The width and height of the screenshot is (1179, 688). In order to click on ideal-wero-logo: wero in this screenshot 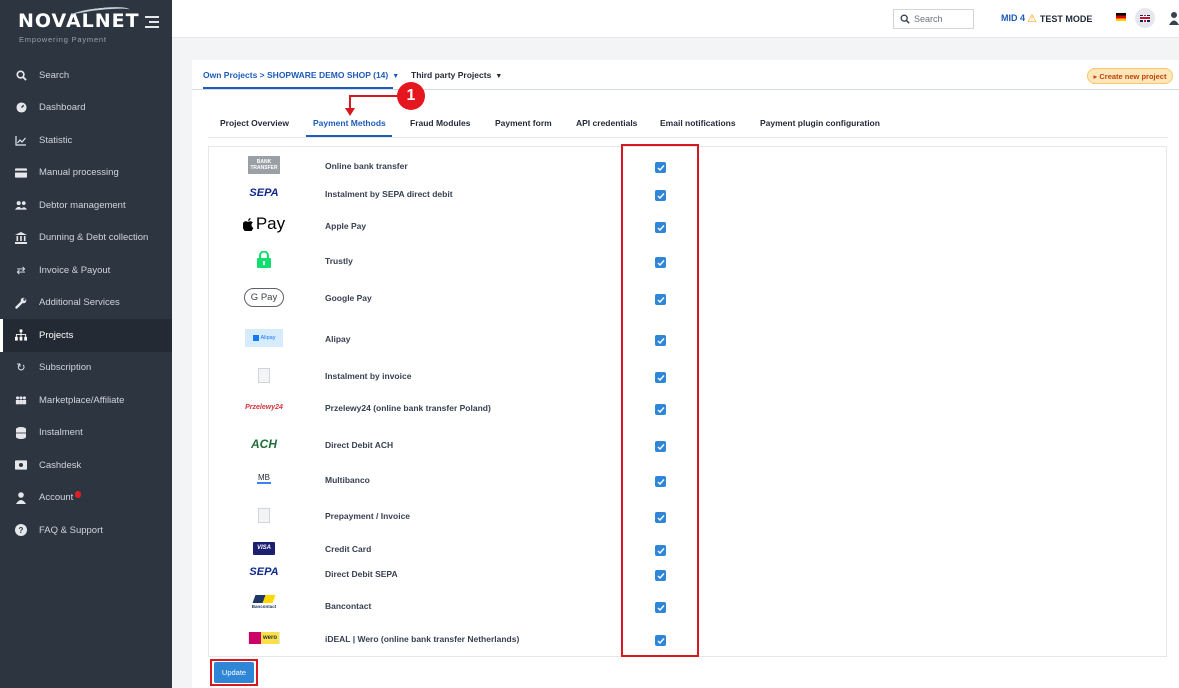, I will do `click(264, 638)`.